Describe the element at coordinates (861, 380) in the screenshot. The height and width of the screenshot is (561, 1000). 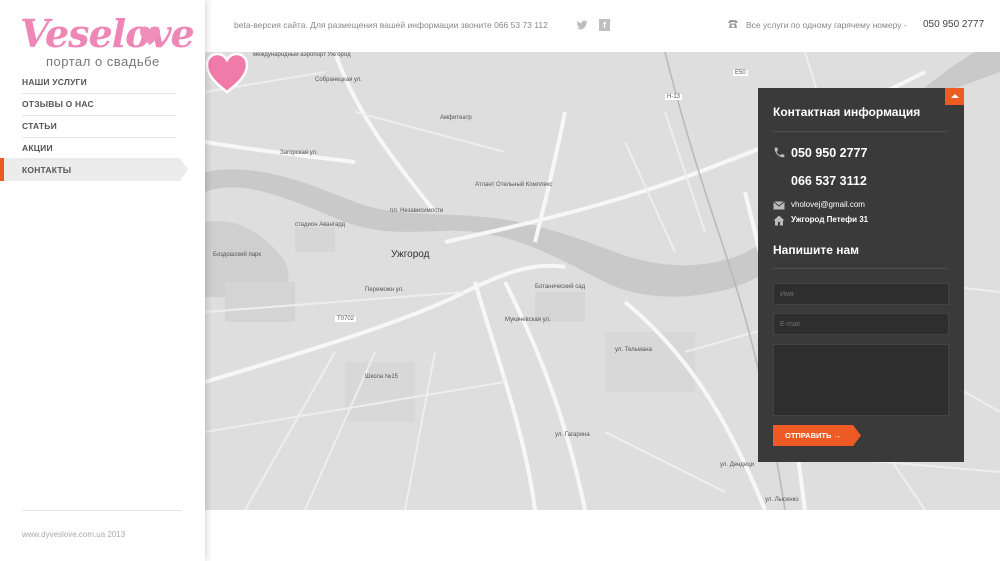
I see `message-textarea` at that location.